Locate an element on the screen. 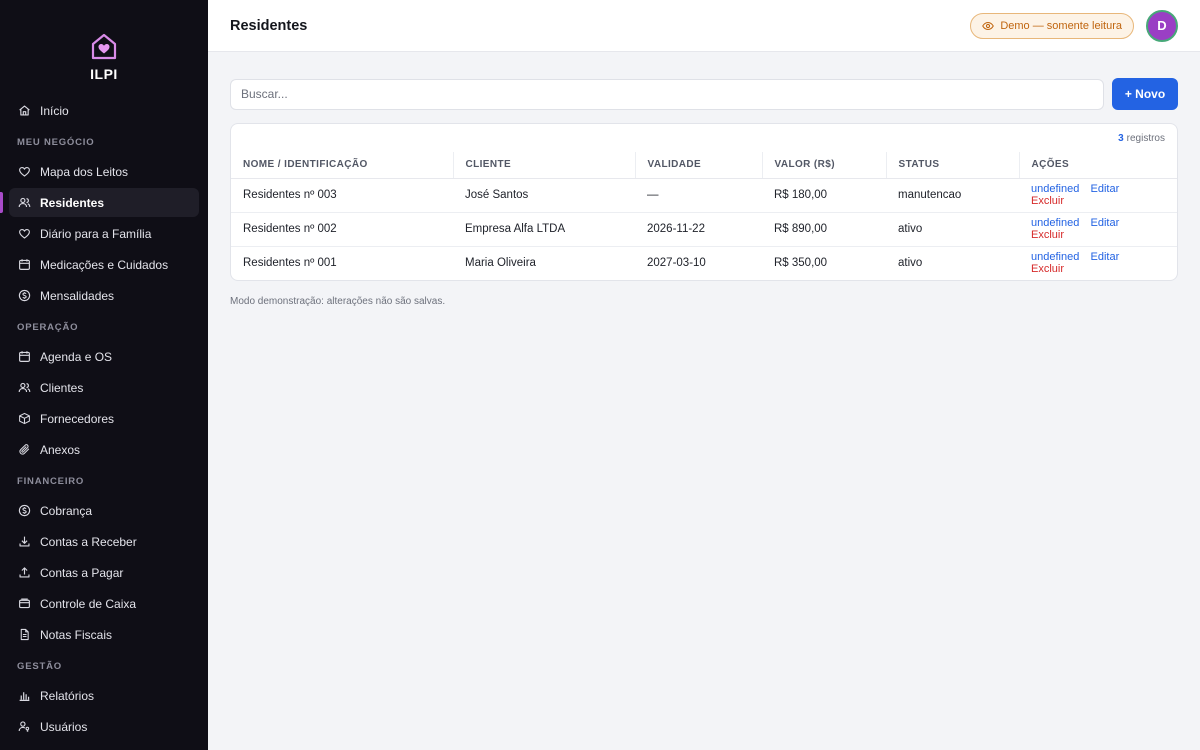  sidebar-item-label: Anexos is located at coordinates (60, 449).